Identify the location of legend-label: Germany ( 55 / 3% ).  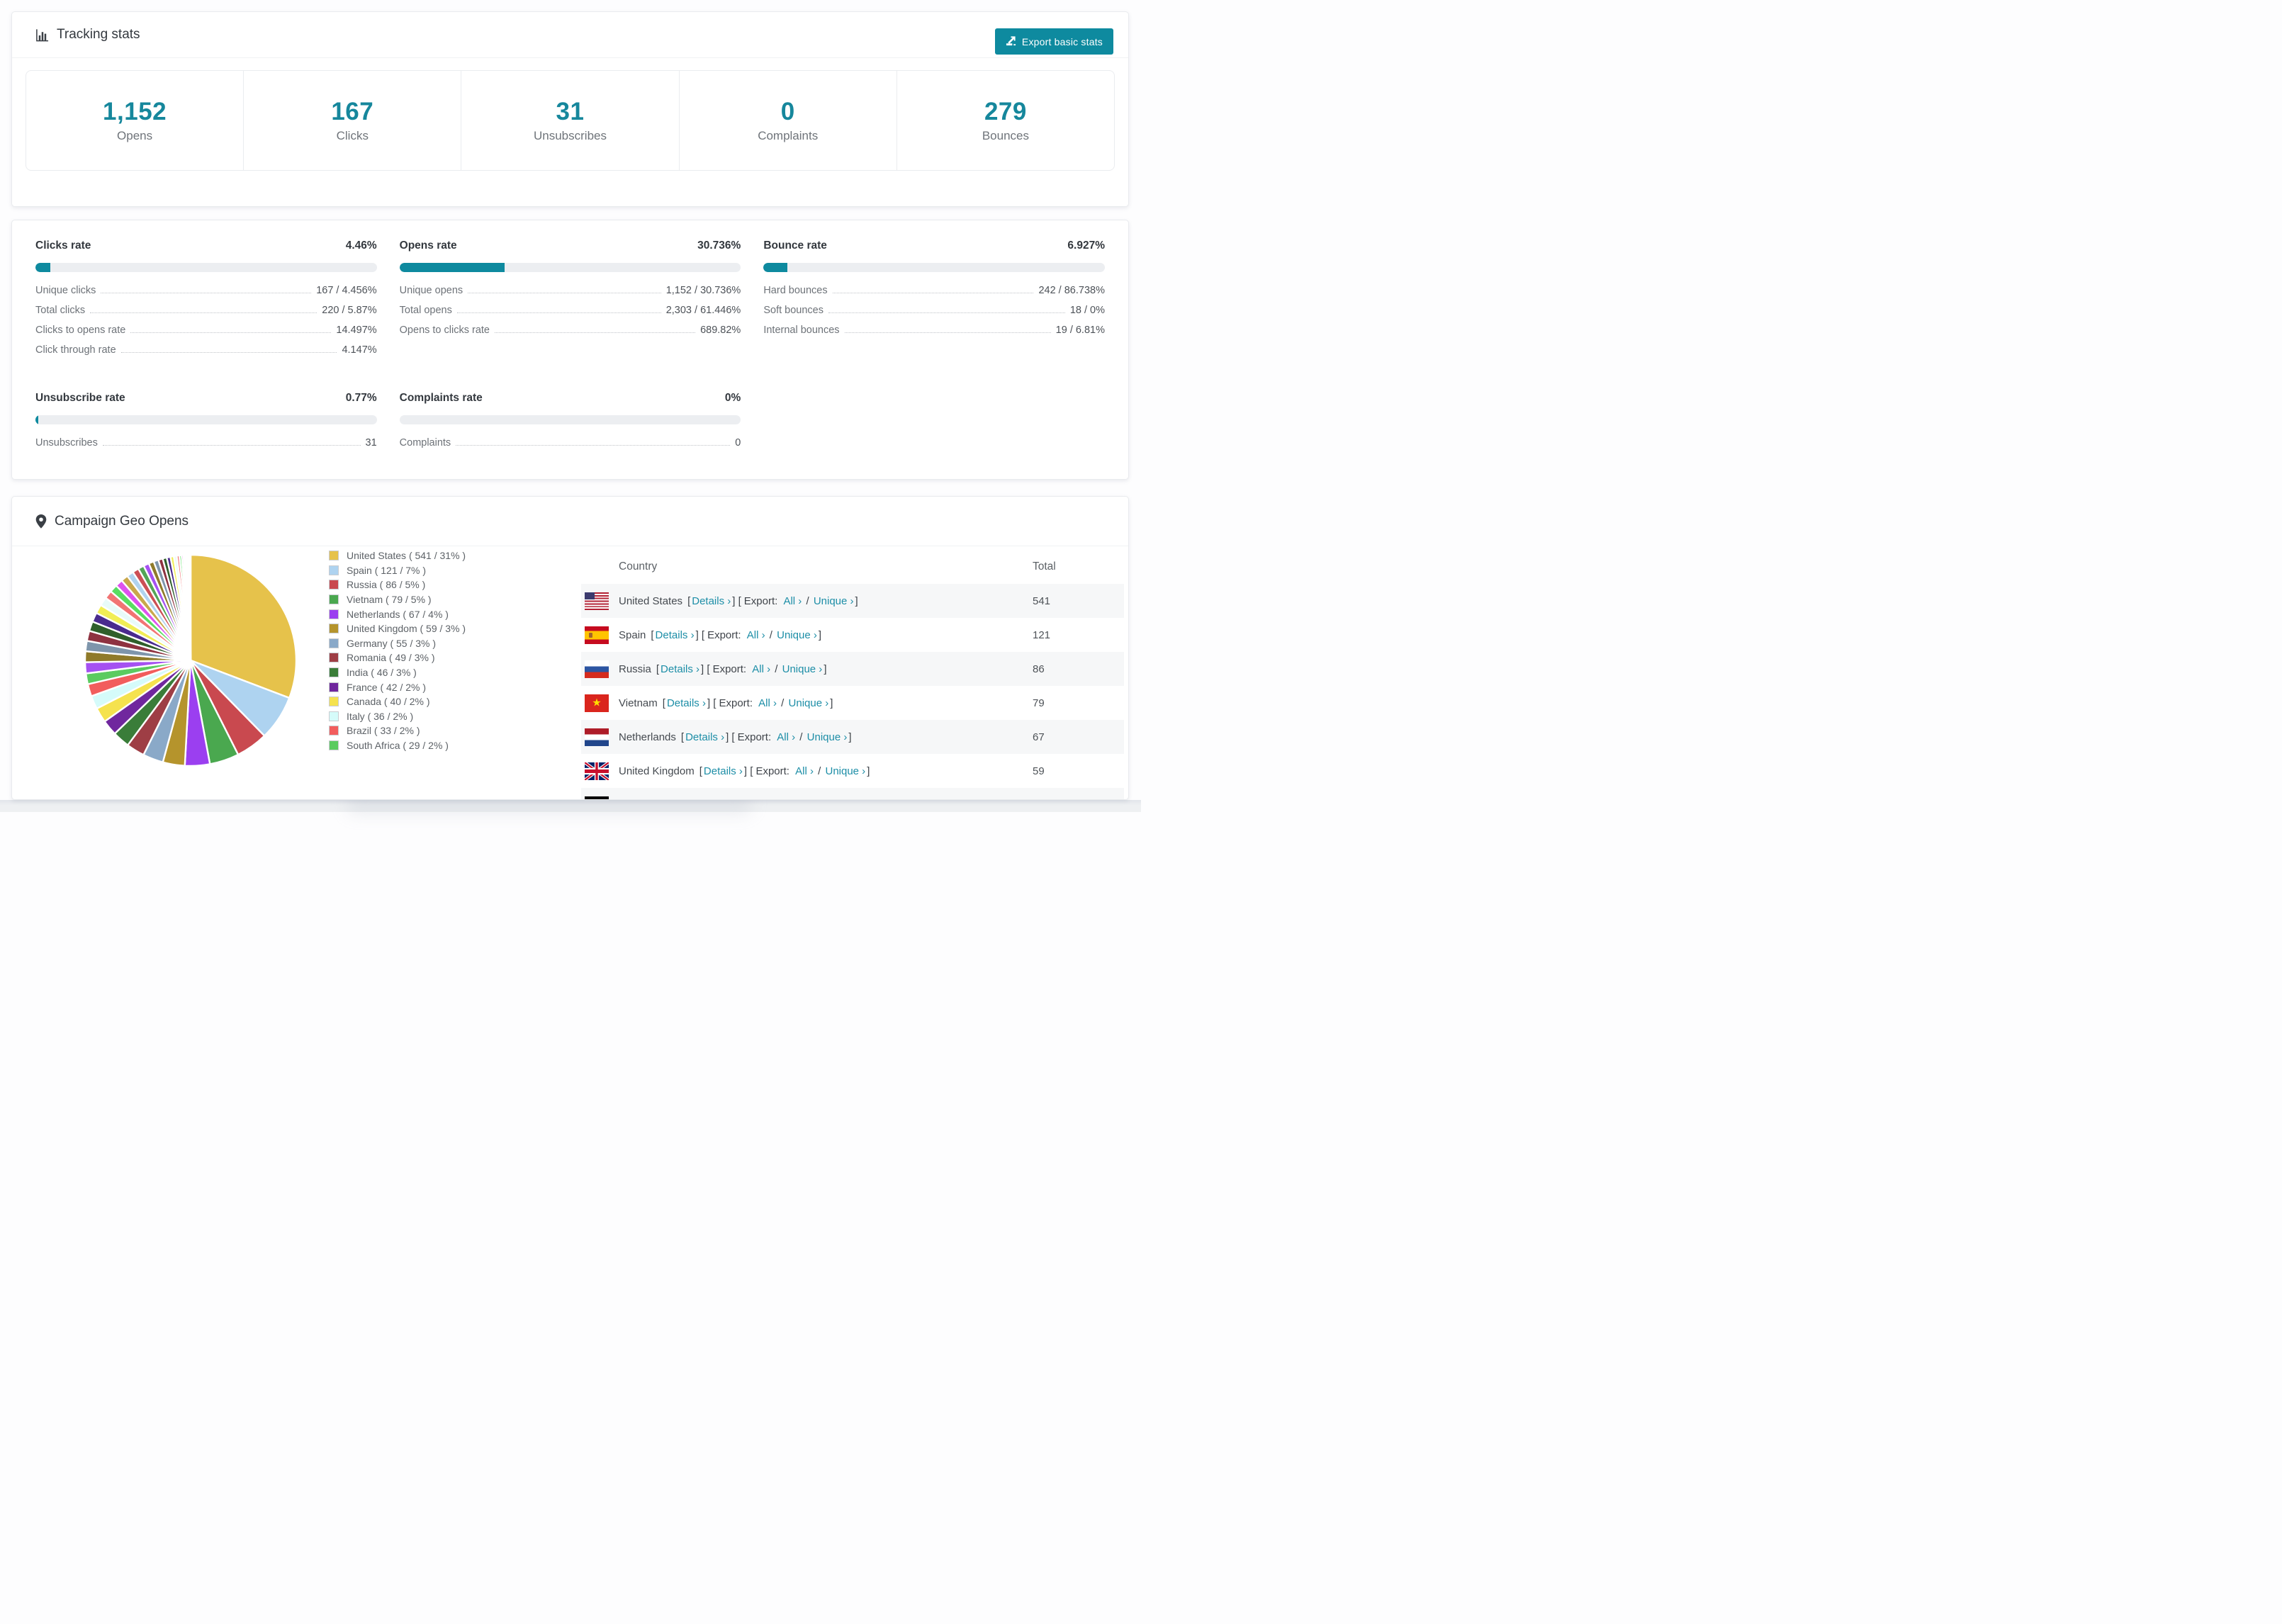
(392, 643).